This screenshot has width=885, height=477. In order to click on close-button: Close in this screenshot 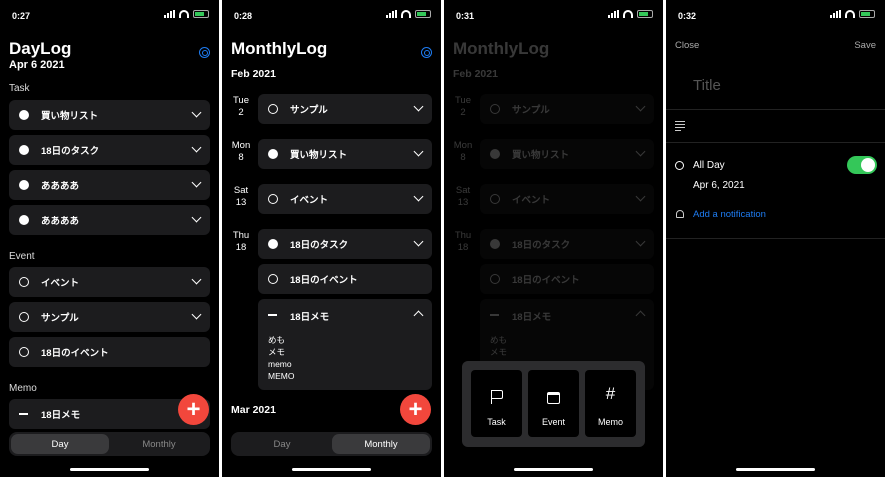, I will do `click(687, 45)`.